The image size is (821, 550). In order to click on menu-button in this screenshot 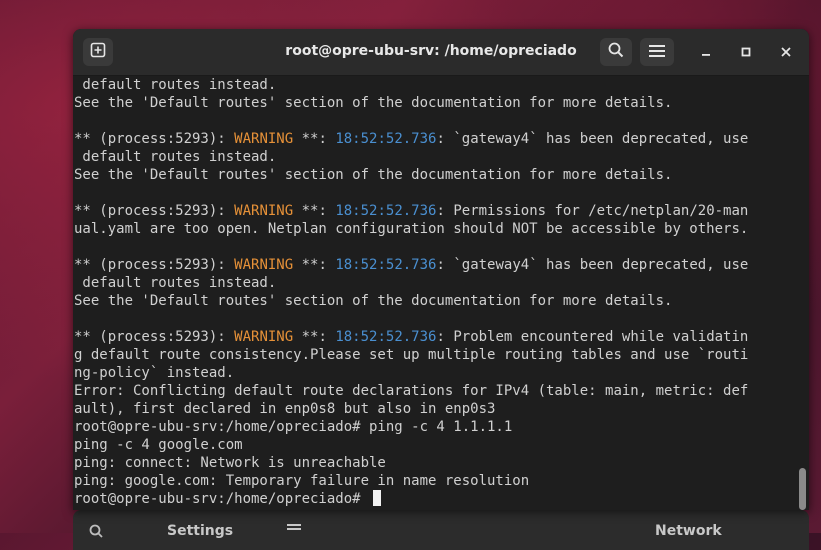, I will do `click(657, 52)`.